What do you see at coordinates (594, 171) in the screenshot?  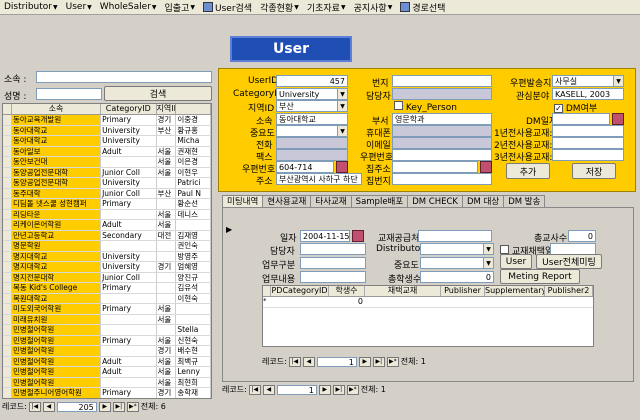 I see `save-button: 저장` at bounding box center [594, 171].